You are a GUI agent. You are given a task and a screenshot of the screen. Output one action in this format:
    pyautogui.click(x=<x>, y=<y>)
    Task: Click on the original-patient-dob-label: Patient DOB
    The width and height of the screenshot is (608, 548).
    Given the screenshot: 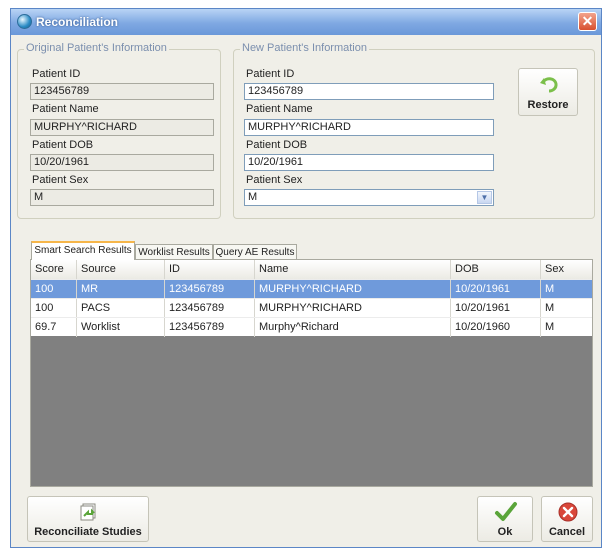 What is the action you would take?
    pyautogui.click(x=63, y=145)
    